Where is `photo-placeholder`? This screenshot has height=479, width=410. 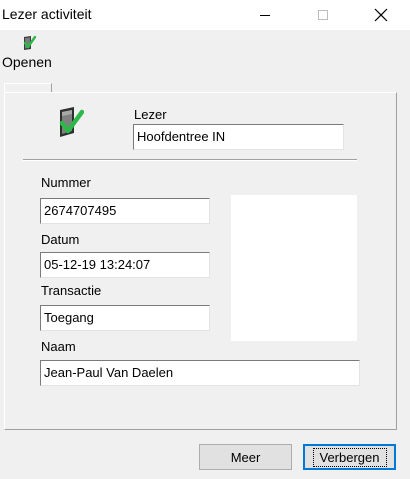 photo-placeholder is located at coordinates (294, 268).